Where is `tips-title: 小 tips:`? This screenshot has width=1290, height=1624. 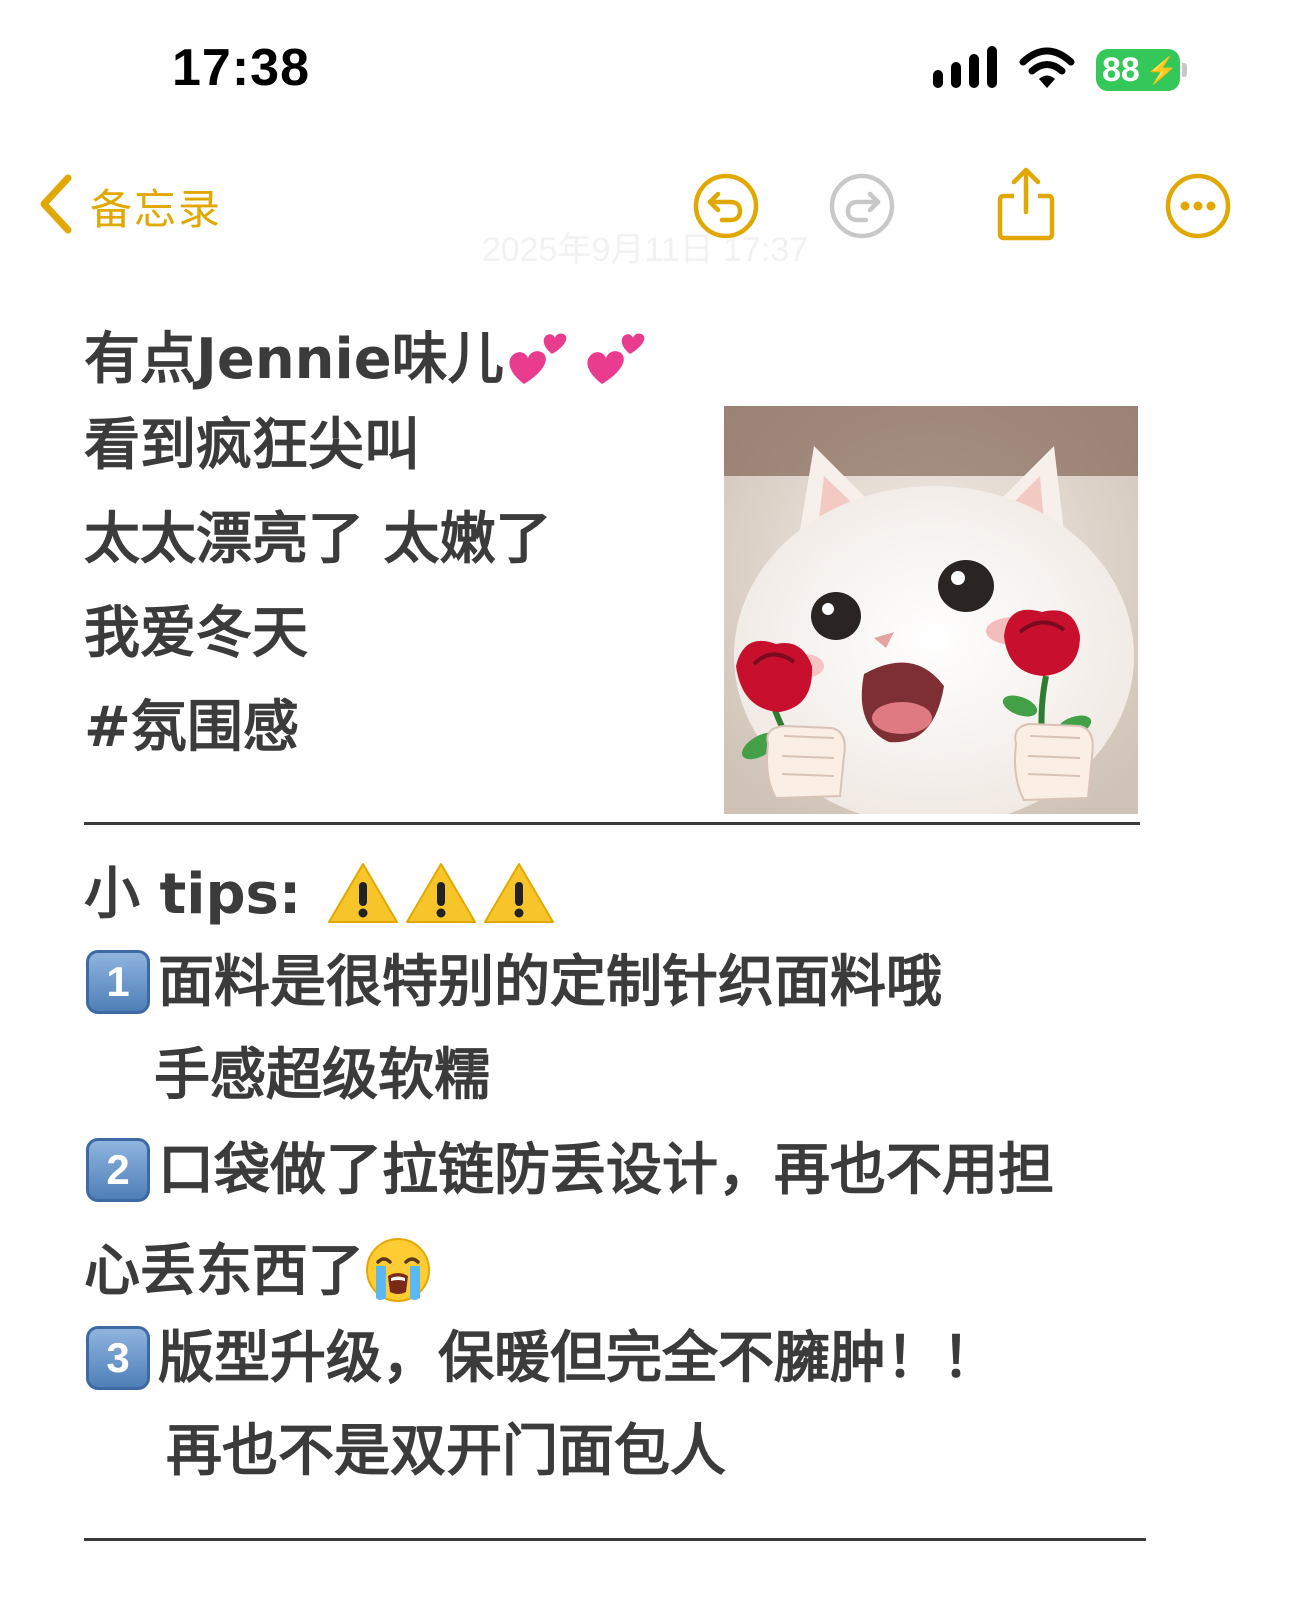
tips-title: 小 tips: is located at coordinates (321, 898).